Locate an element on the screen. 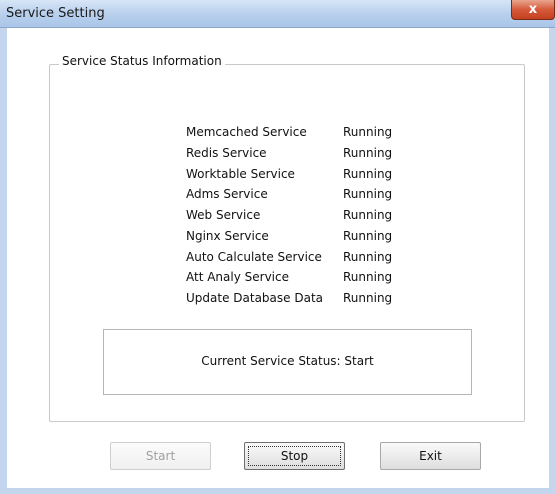 The height and width of the screenshot is (494, 555). current-status-panel: Current Service Status: Start is located at coordinates (287, 362).